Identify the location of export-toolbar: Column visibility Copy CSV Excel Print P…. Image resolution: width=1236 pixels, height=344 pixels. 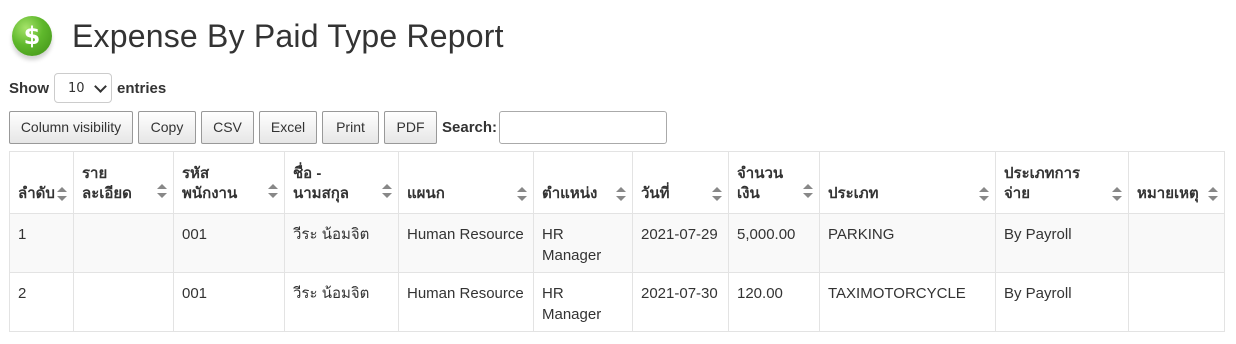
(338, 127).